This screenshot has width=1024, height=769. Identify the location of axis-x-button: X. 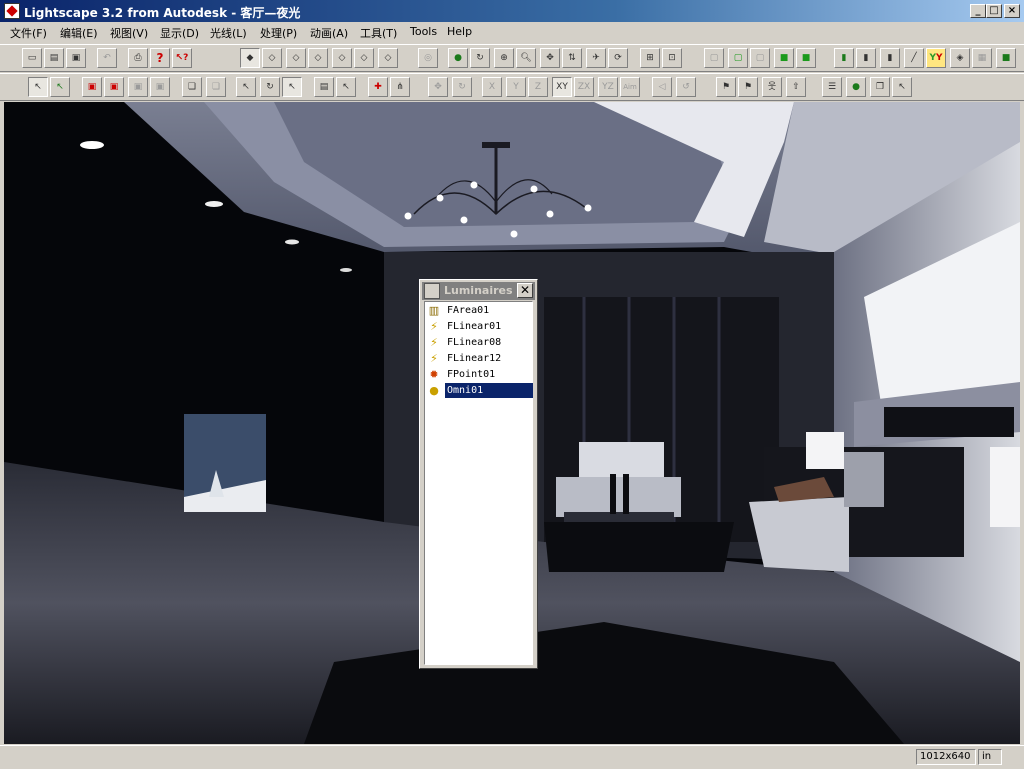
(492, 87).